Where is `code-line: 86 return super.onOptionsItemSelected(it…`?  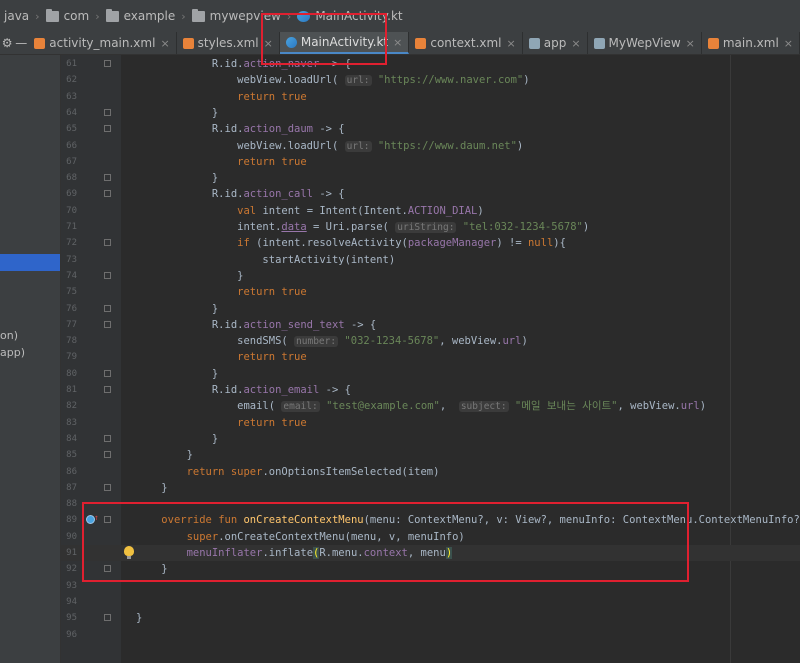 code-line: 86 return super.onOptionsItemSelected(it… is located at coordinates (430, 472).